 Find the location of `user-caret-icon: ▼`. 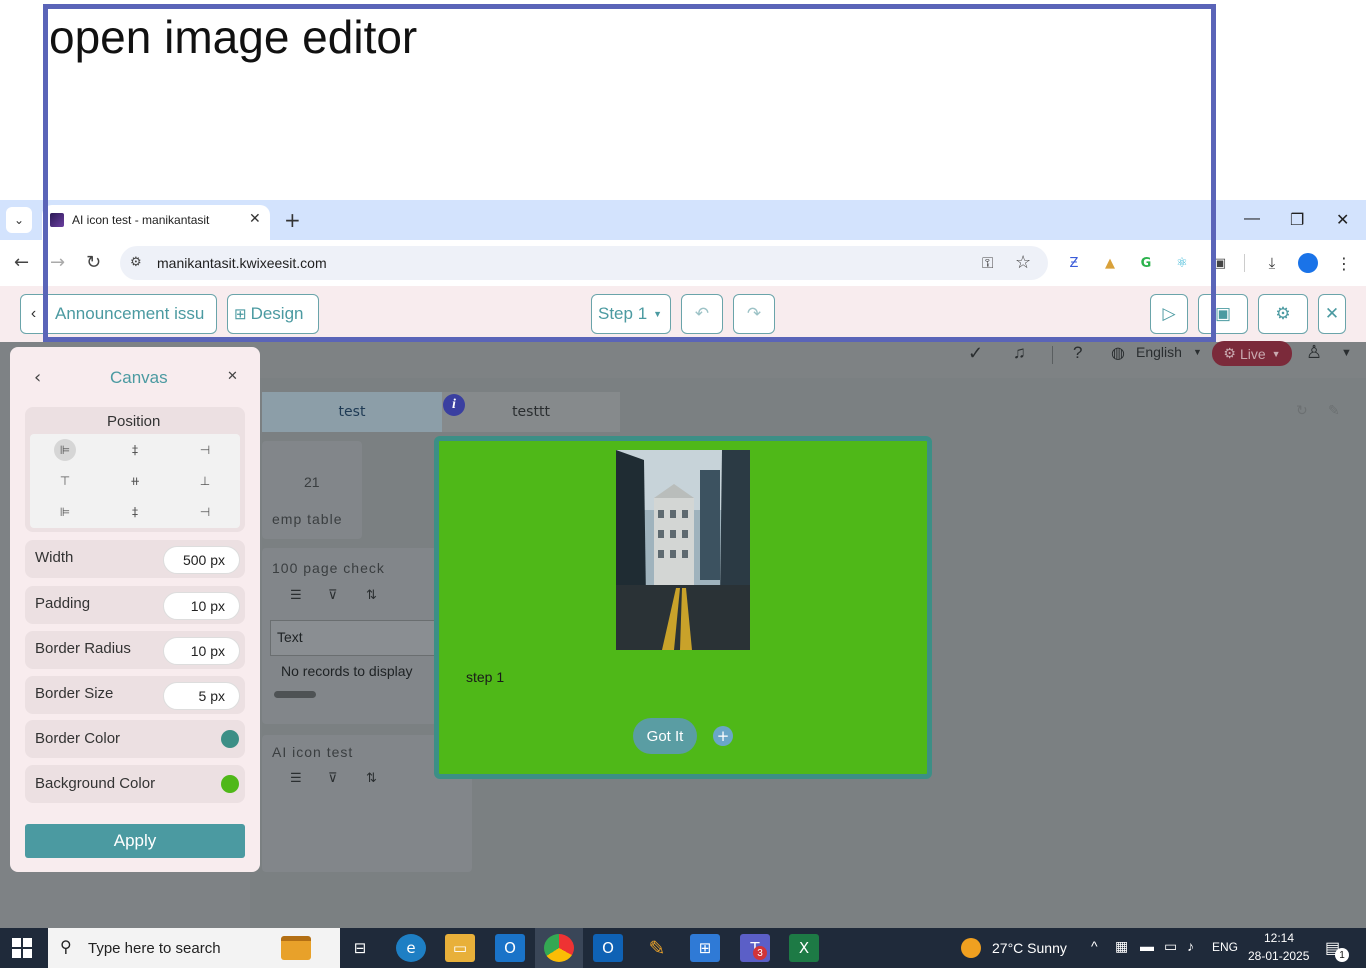

user-caret-icon: ▼ is located at coordinates (1346, 353).